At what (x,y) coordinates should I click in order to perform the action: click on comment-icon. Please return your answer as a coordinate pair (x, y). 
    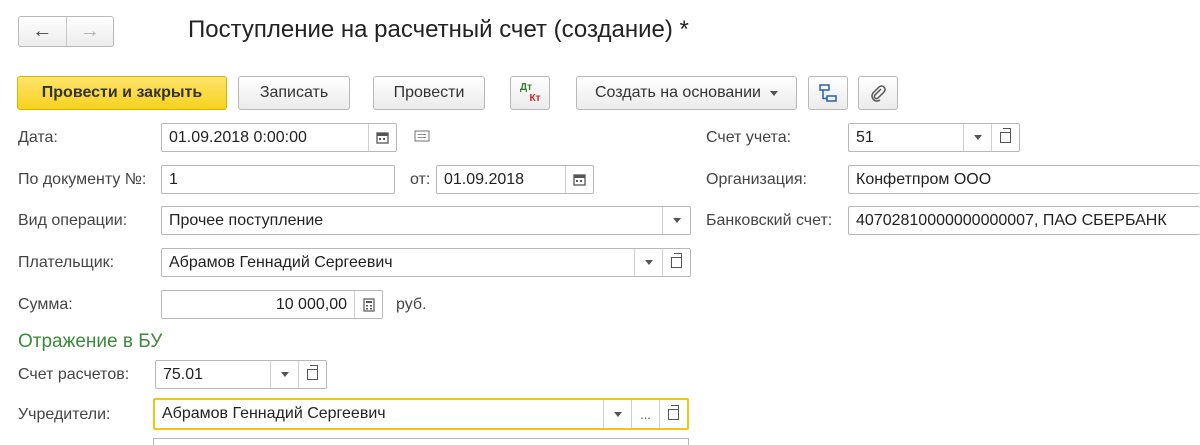
    Looking at the image, I should click on (422, 138).